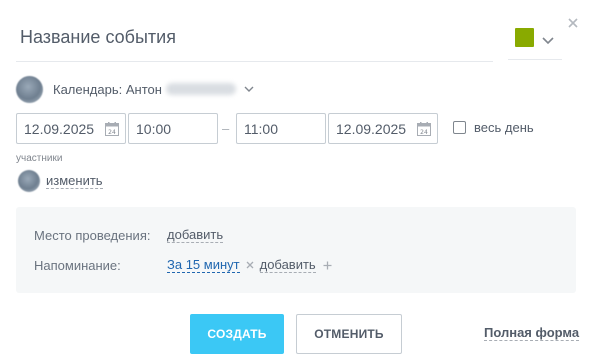 This screenshot has height=360, width=592. What do you see at coordinates (535, 37) in the screenshot?
I see `color-picker` at bounding box center [535, 37].